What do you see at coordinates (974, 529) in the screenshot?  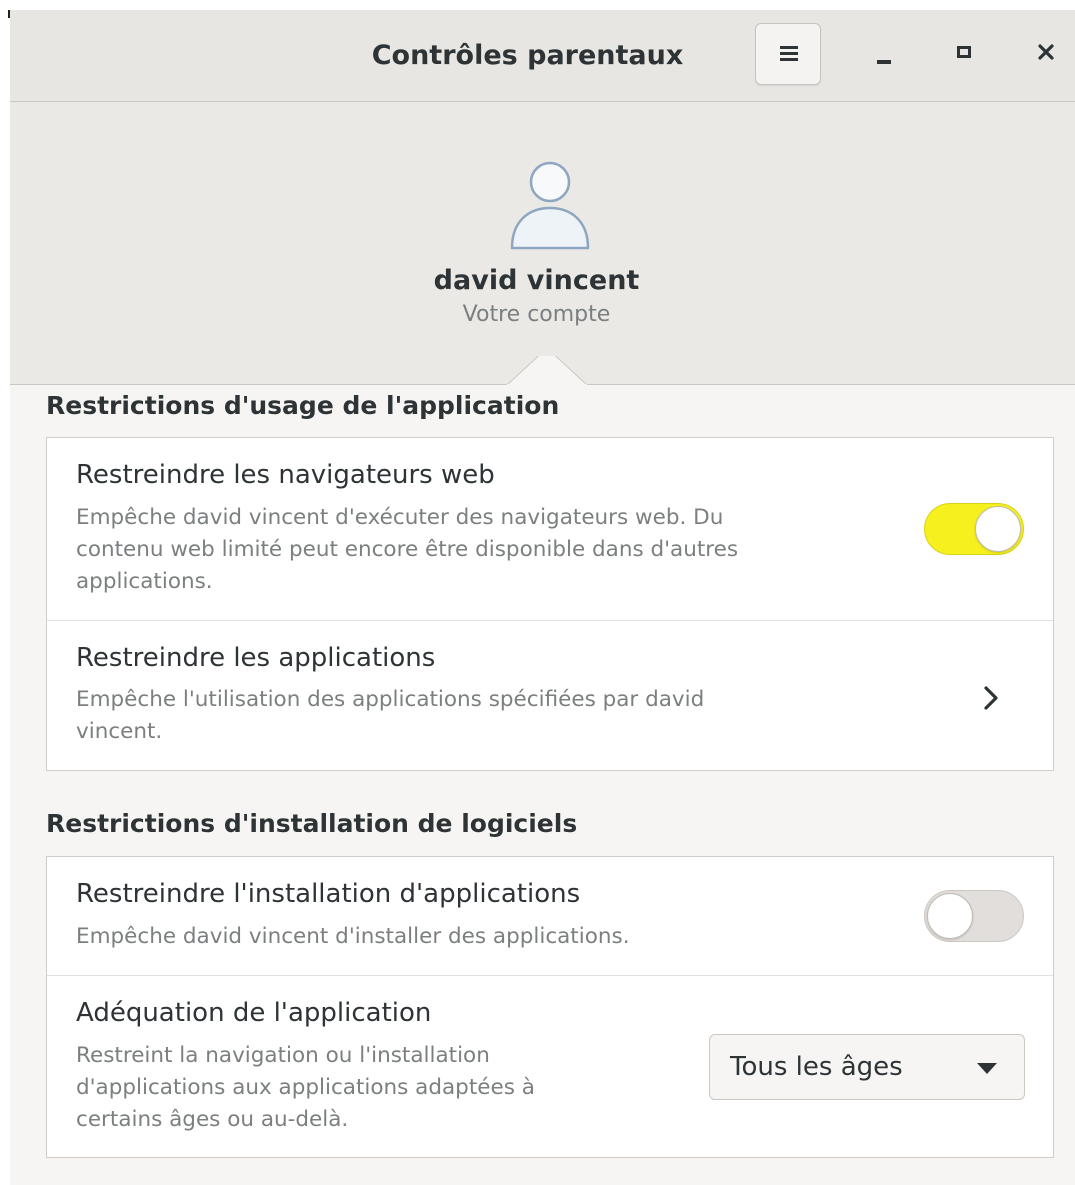 I see `restrict-browsers-switch` at bounding box center [974, 529].